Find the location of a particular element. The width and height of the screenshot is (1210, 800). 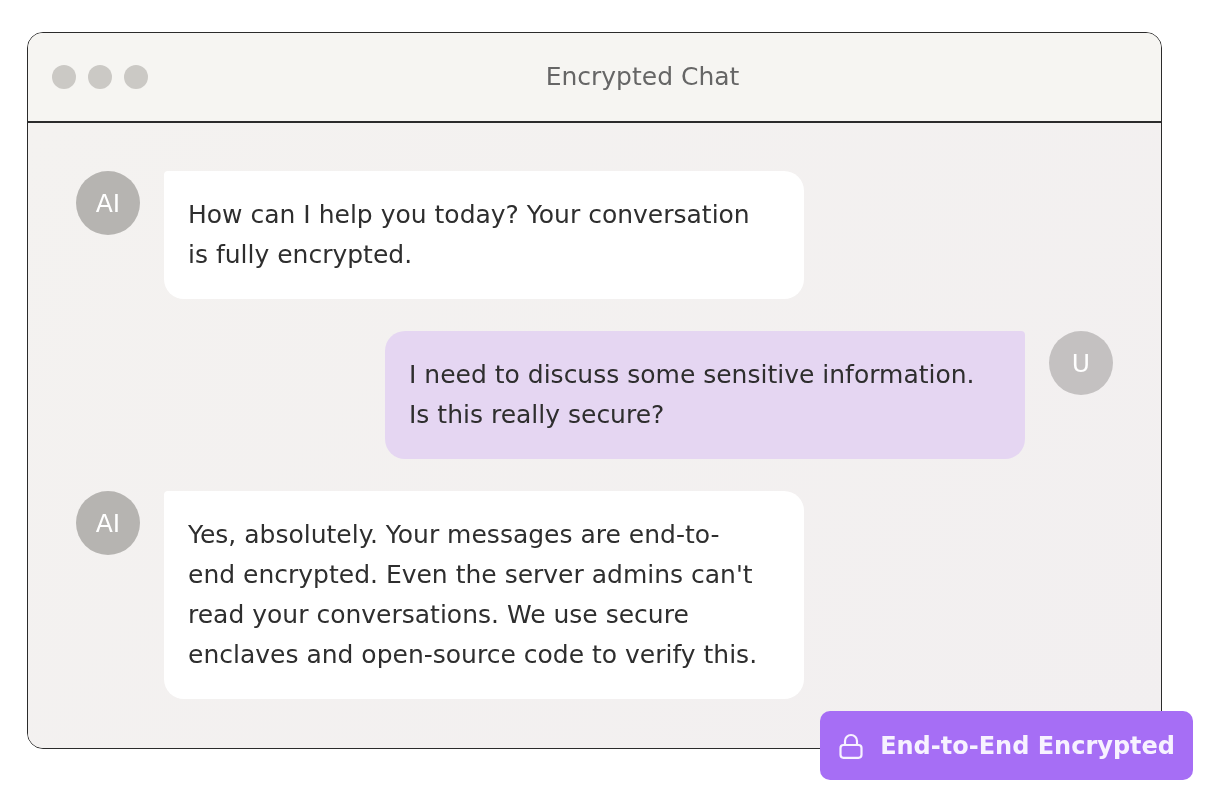

message-text: How can I help you today? Your conversation is fully encrypted. is located at coordinates (469, 235).